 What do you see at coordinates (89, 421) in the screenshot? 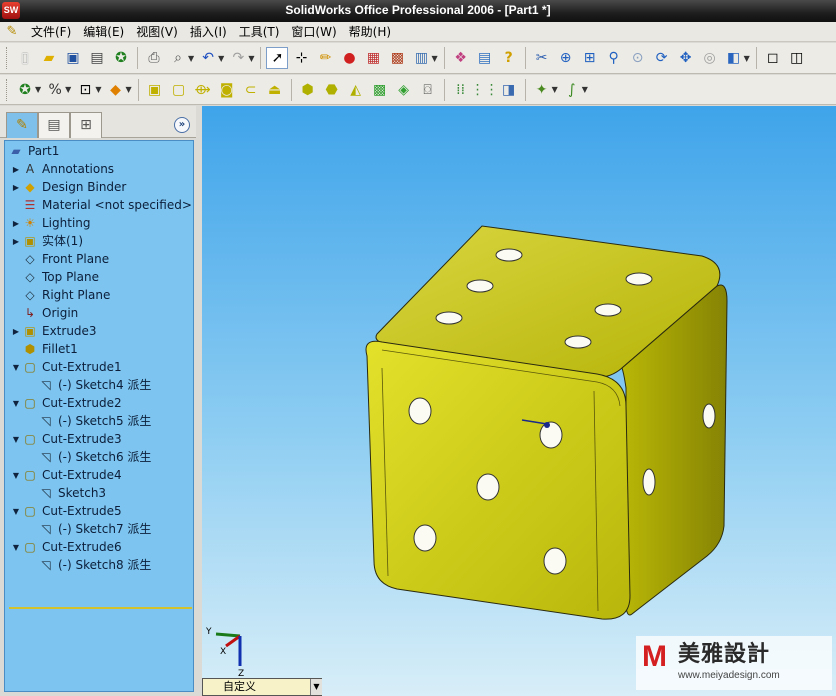
I see `tree-item: ◹ (-) Sketch5 派生` at bounding box center [89, 421].